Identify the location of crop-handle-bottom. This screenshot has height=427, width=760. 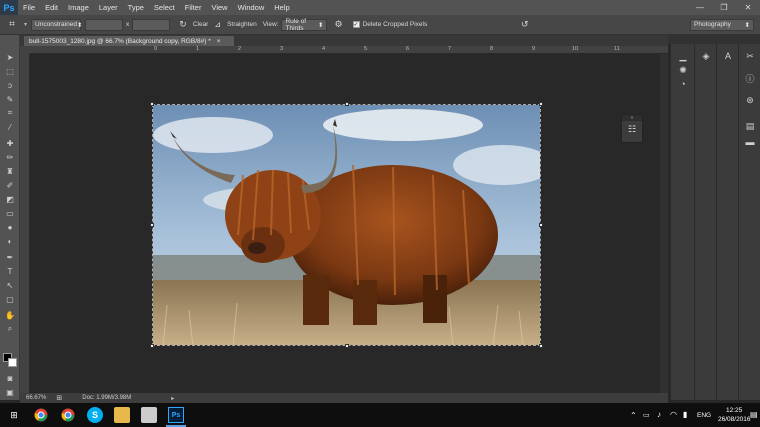
(347, 346).